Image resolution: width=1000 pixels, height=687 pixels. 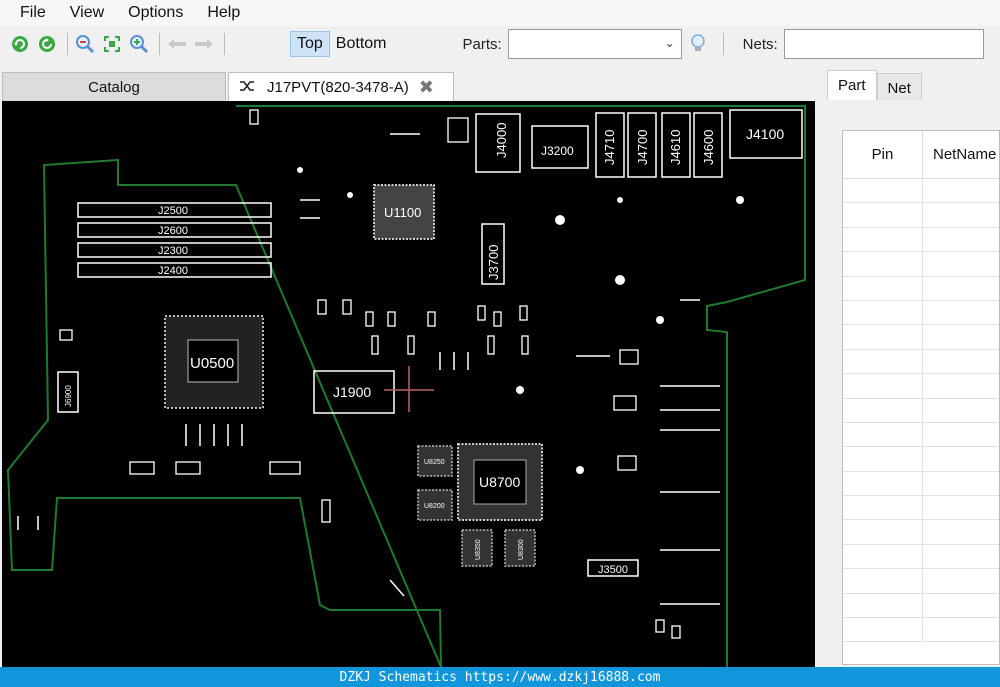 I want to click on lightbulb-icon, so click(x=698, y=44).